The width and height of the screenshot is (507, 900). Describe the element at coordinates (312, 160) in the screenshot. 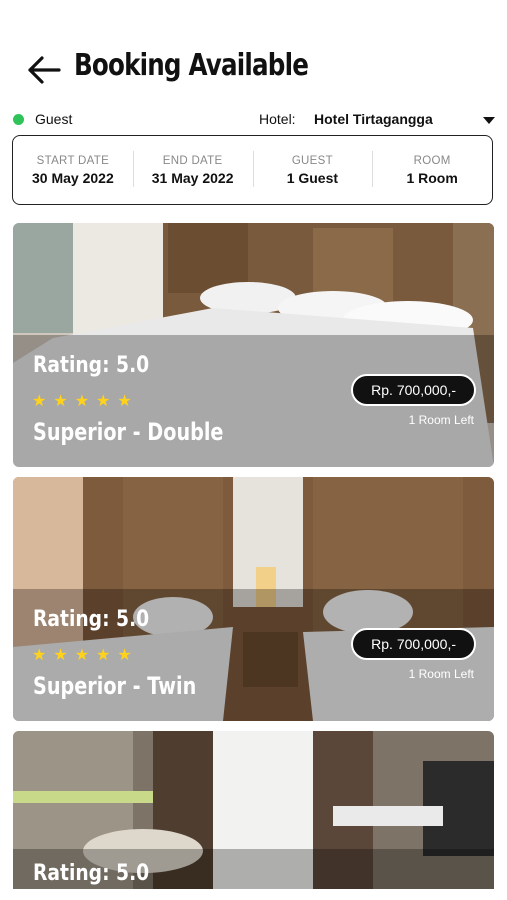

I see `guest-count-label: GUEST` at that location.